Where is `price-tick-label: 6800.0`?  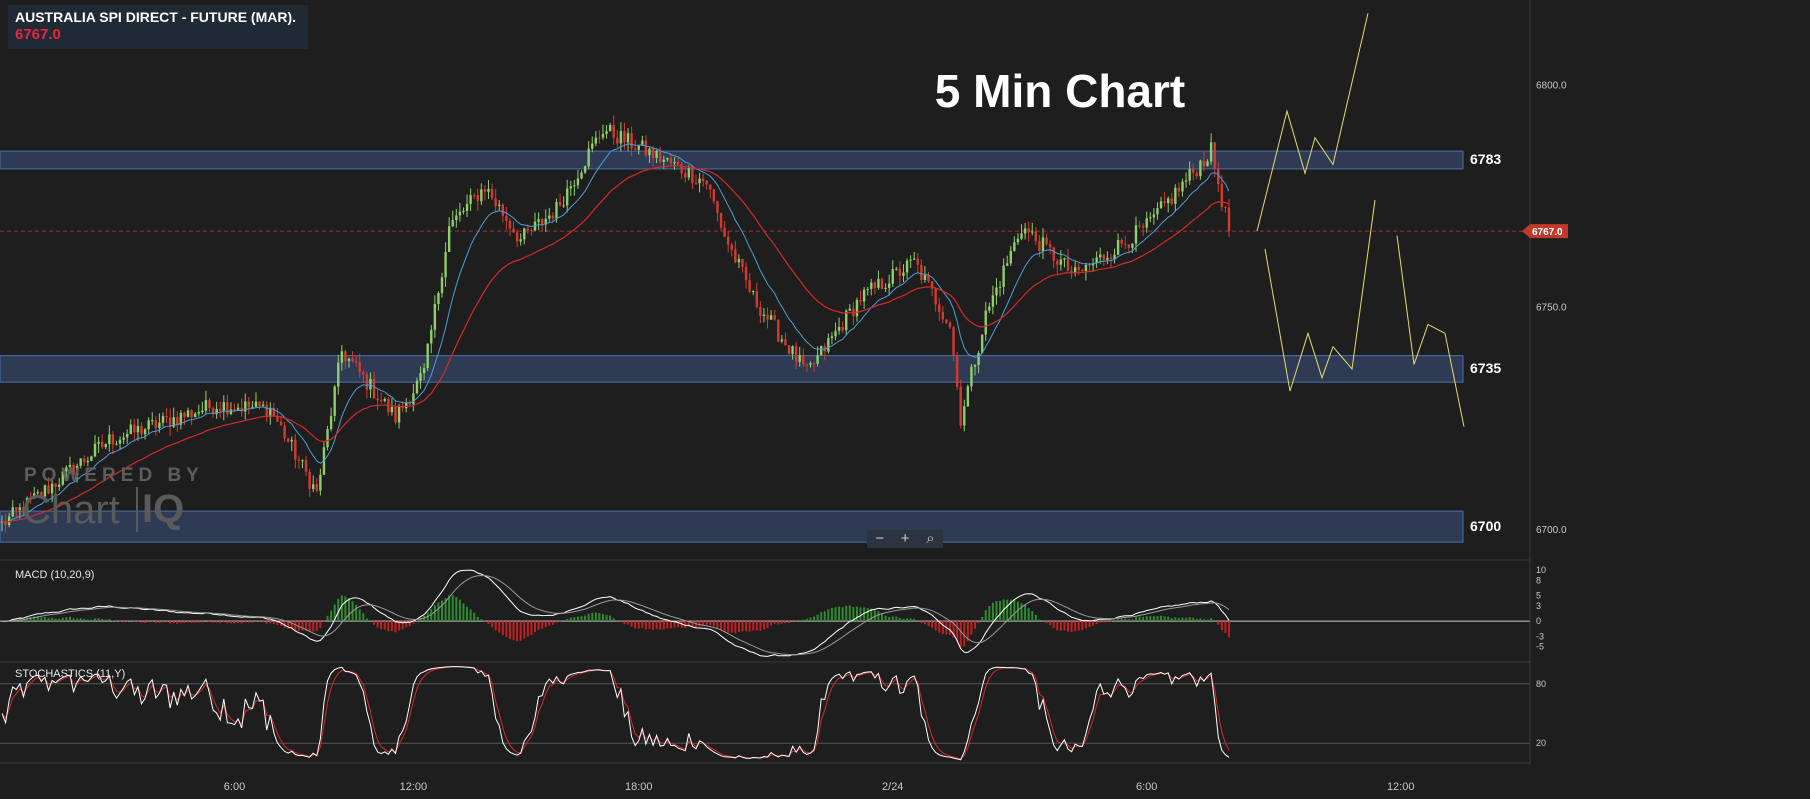
price-tick-label: 6800.0 is located at coordinates (1551, 85).